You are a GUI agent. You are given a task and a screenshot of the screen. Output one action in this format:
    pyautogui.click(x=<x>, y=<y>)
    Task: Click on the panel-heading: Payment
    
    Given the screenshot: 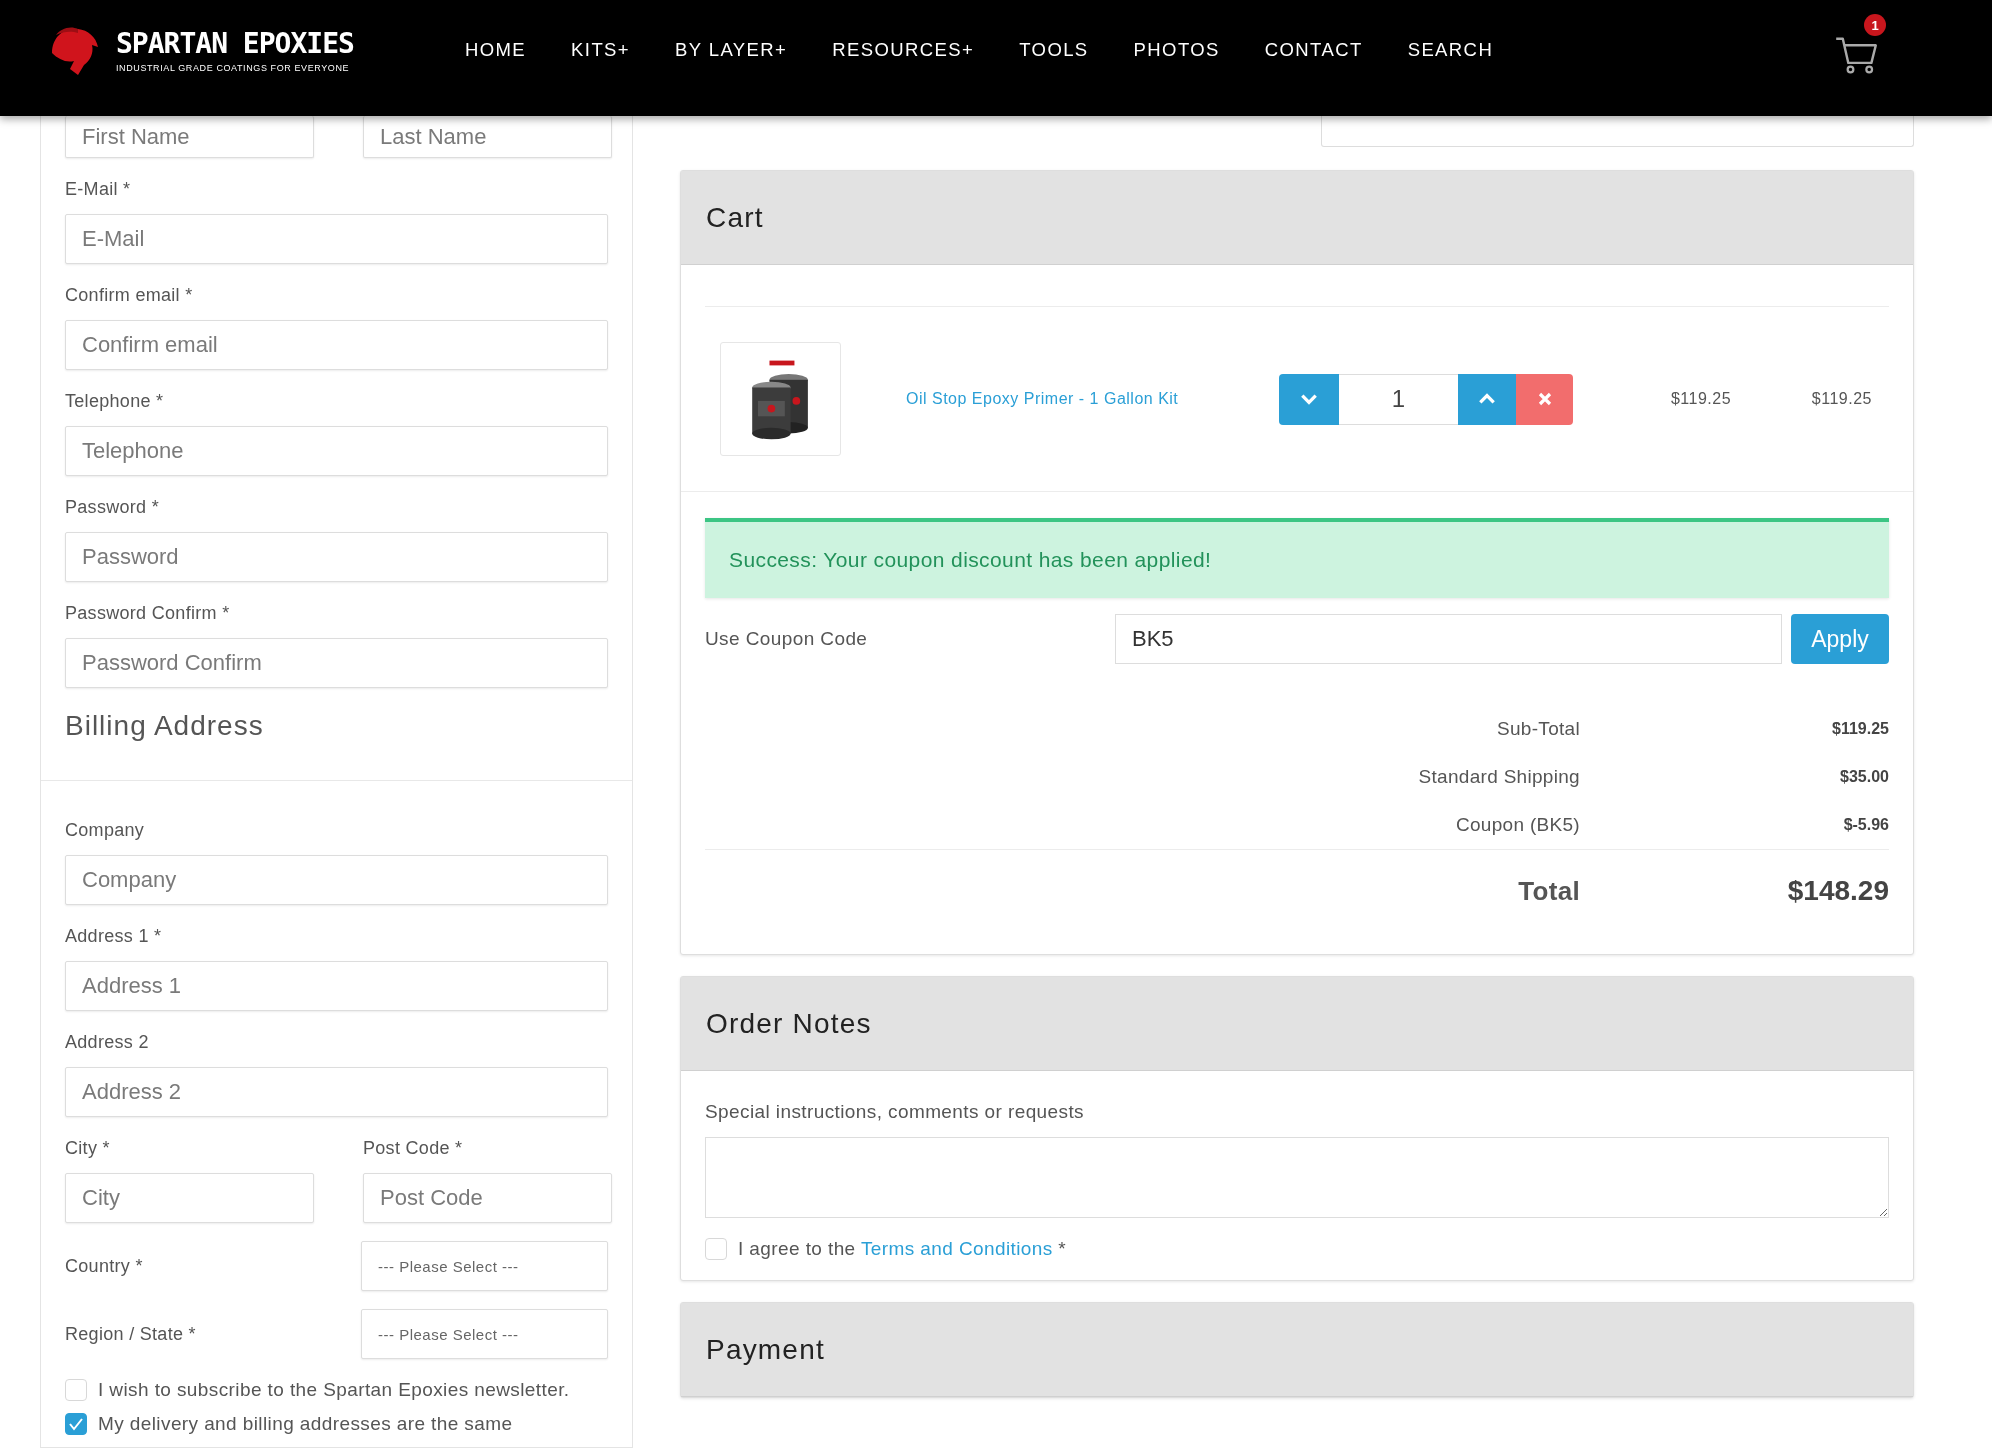 What is the action you would take?
    pyautogui.click(x=1297, y=1350)
    